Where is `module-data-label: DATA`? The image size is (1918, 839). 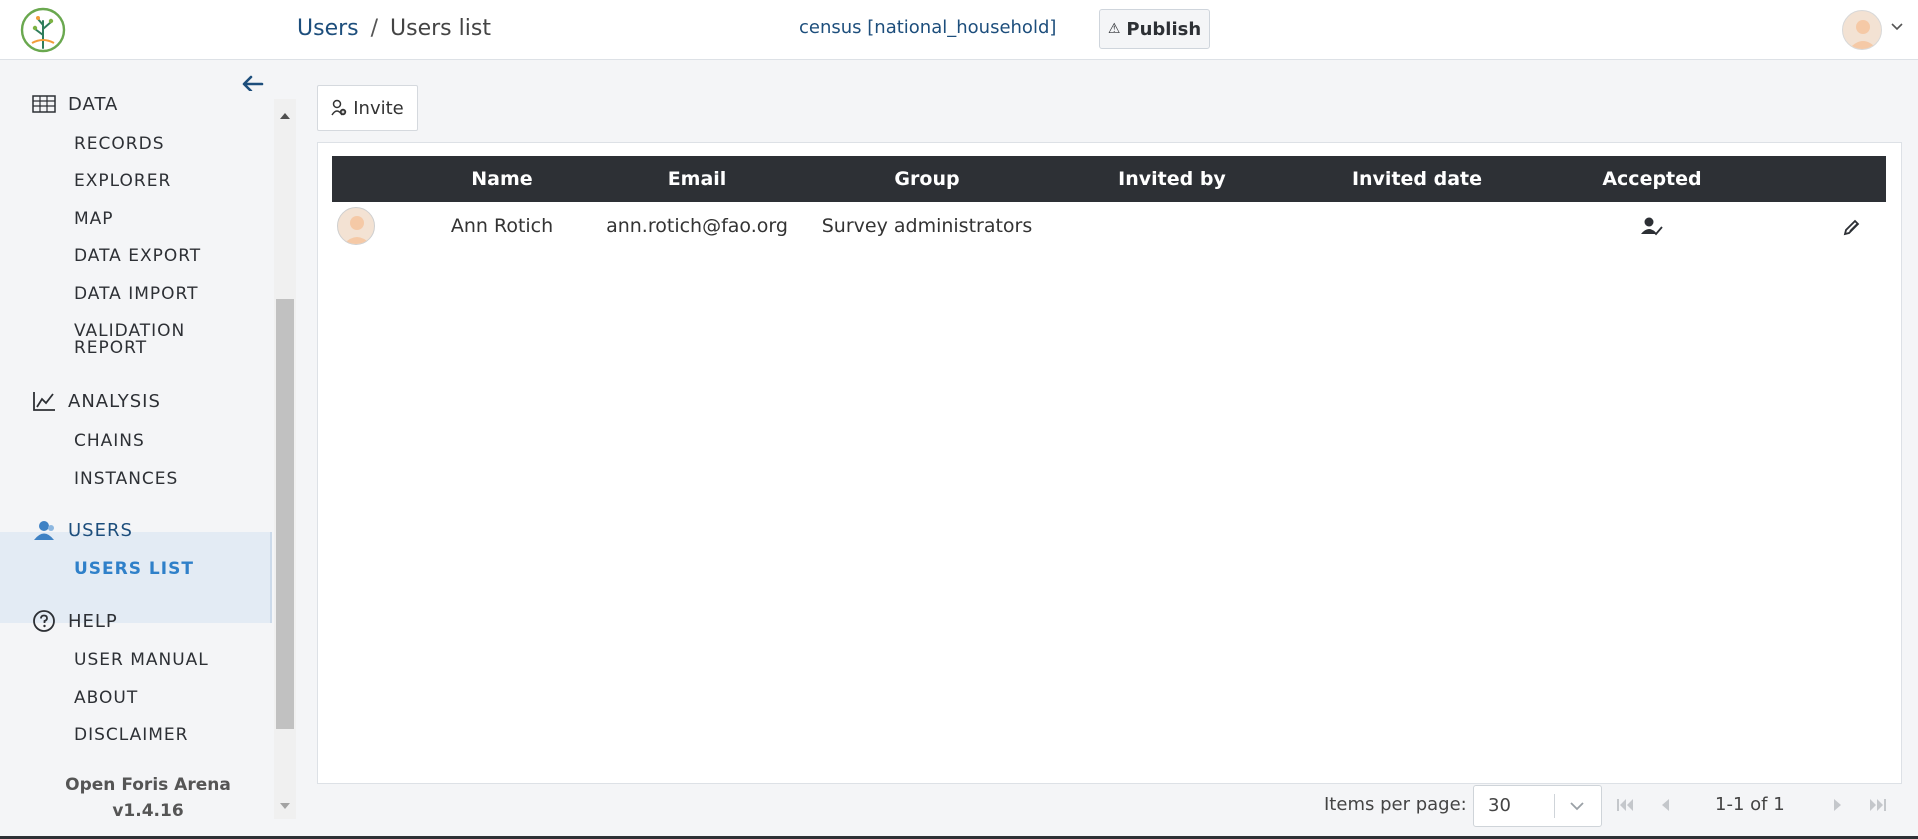
module-data-label: DATA is located at coordinates (93, 104).